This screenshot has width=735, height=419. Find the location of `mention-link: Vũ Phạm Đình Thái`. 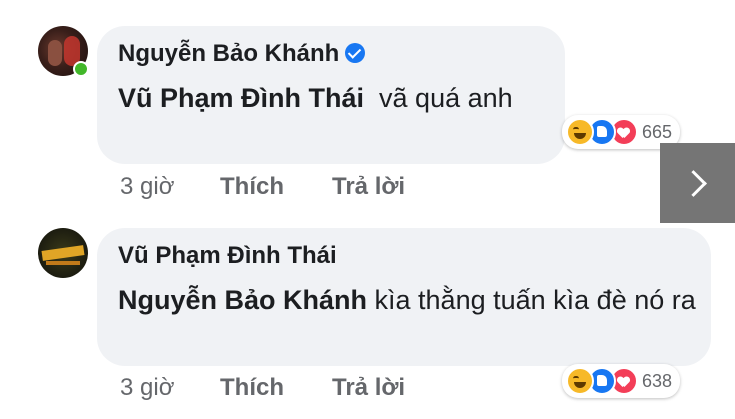

mention-link: Vũ Phạm Đình Thái is located at coordinates (241, 98).